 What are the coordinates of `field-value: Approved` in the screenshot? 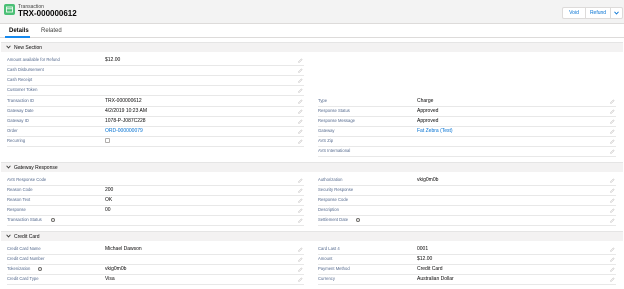 It's located at (428, 111).